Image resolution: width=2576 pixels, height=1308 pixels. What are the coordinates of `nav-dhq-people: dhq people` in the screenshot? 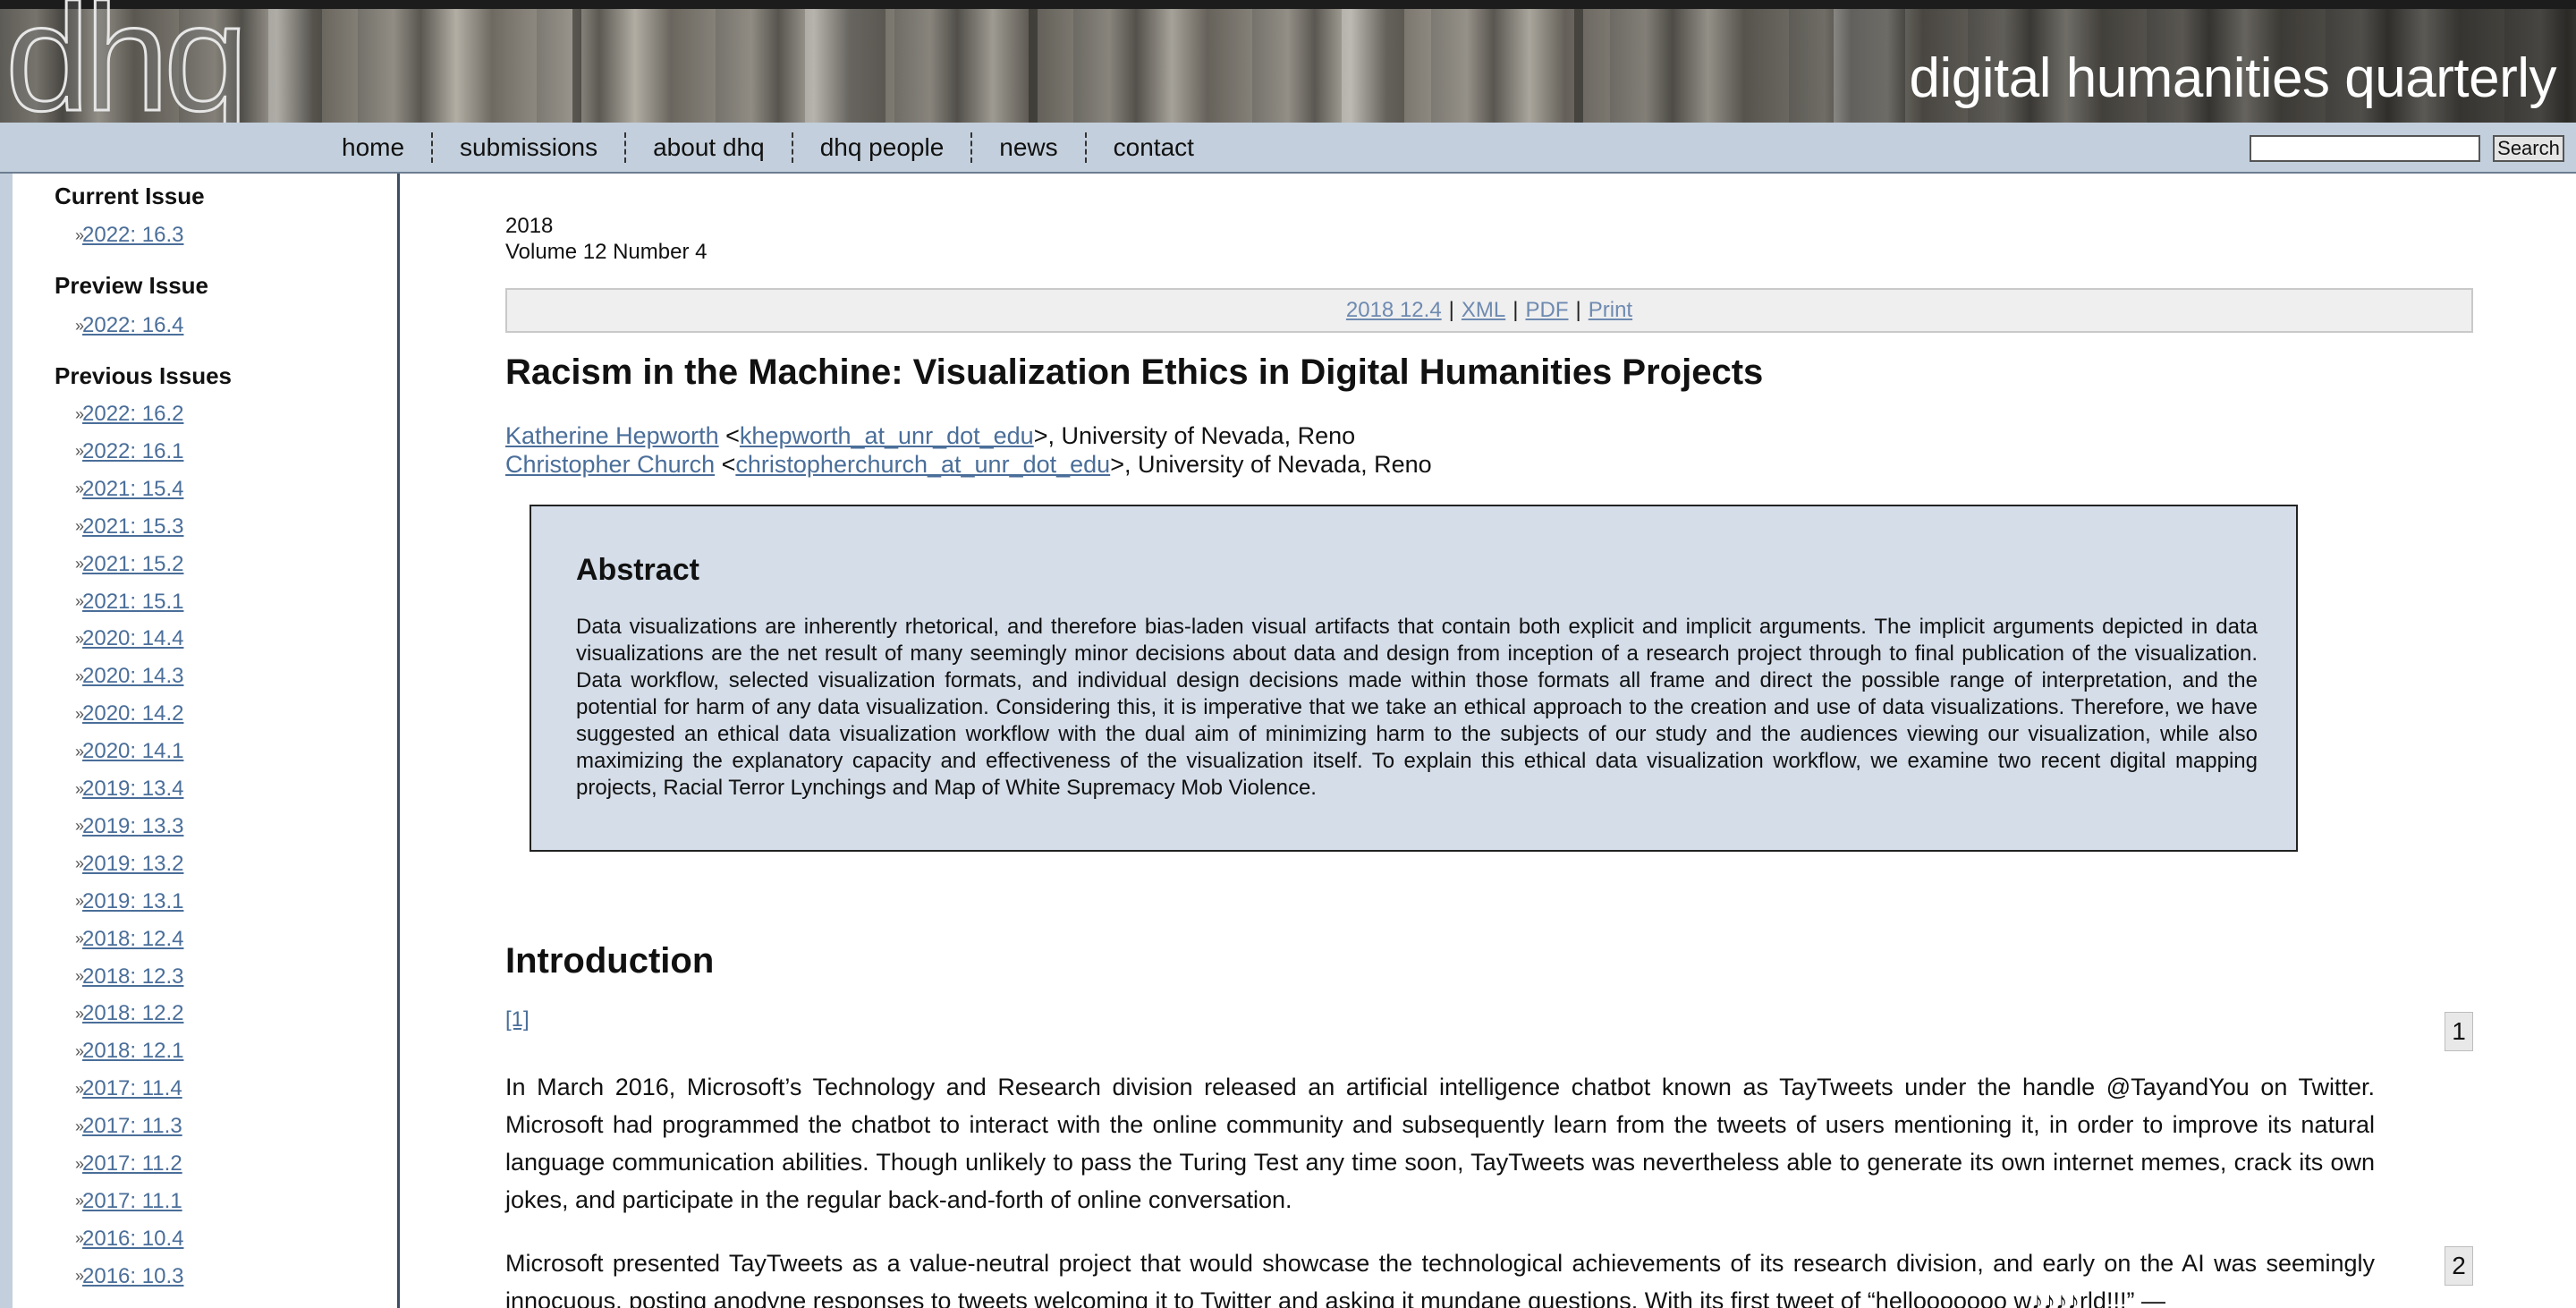 It's located at (883, 147).